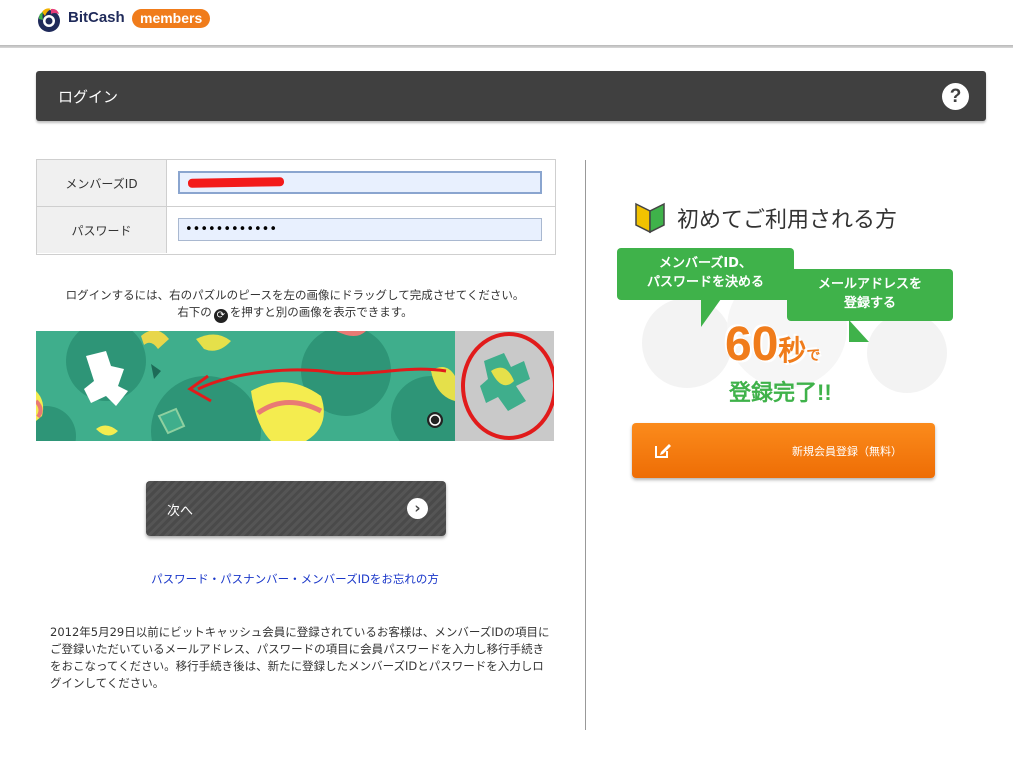 This screenshot has width=1013, height=765. Describe the element at coordinates (505, 386) in the screenshot. I see `puzzle-piece` at that location.